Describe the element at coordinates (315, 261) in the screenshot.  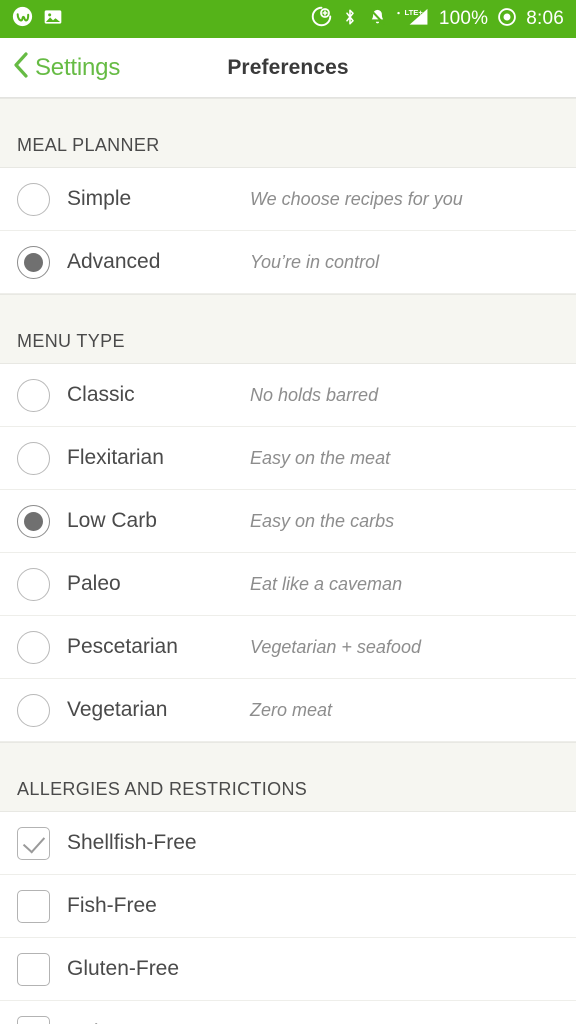
I see `list-item-description: You’re in control` at that location.